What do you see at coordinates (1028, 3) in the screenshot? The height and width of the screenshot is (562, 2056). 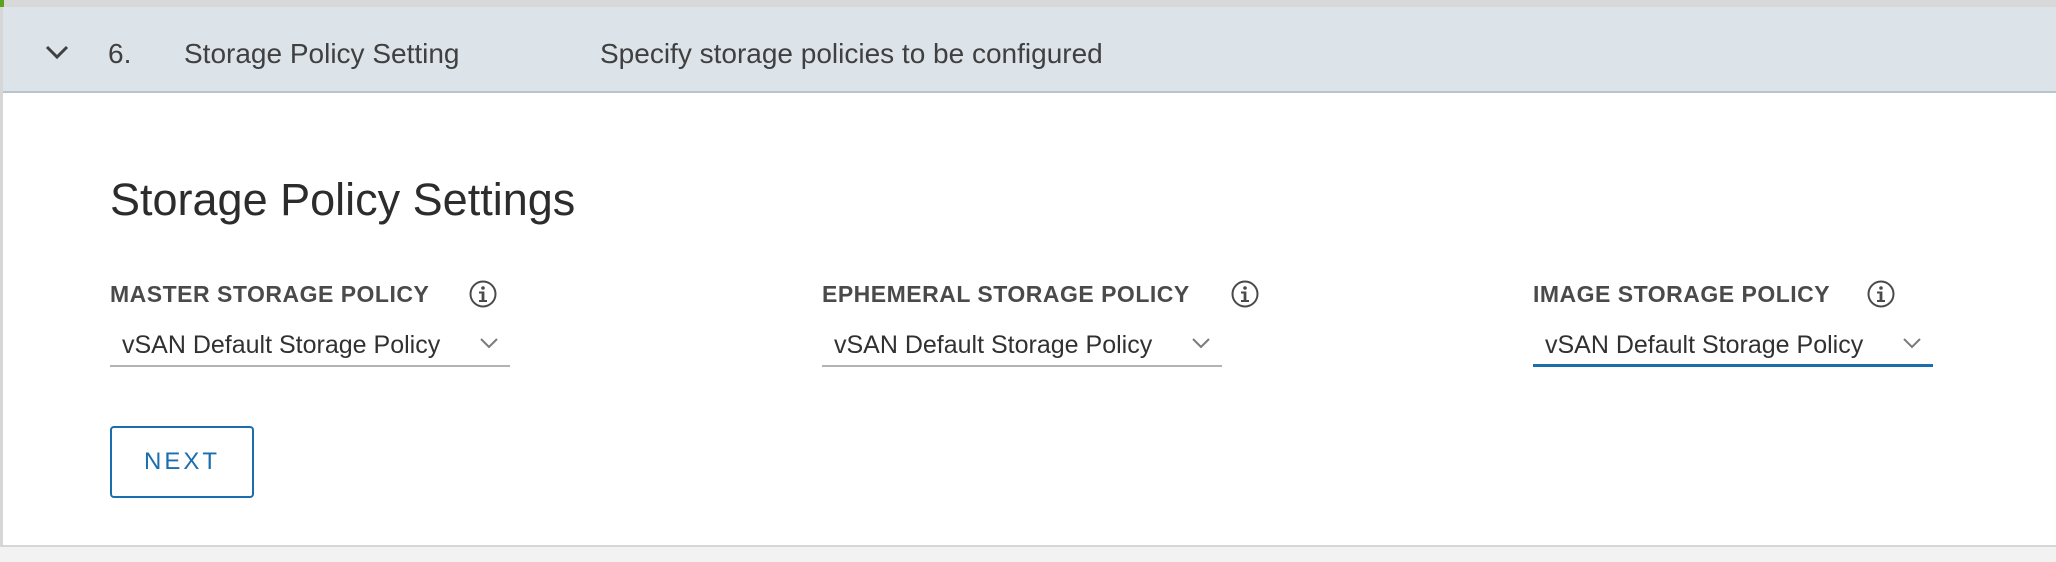 I see `top-divider` at bounding box center [1028, 3].